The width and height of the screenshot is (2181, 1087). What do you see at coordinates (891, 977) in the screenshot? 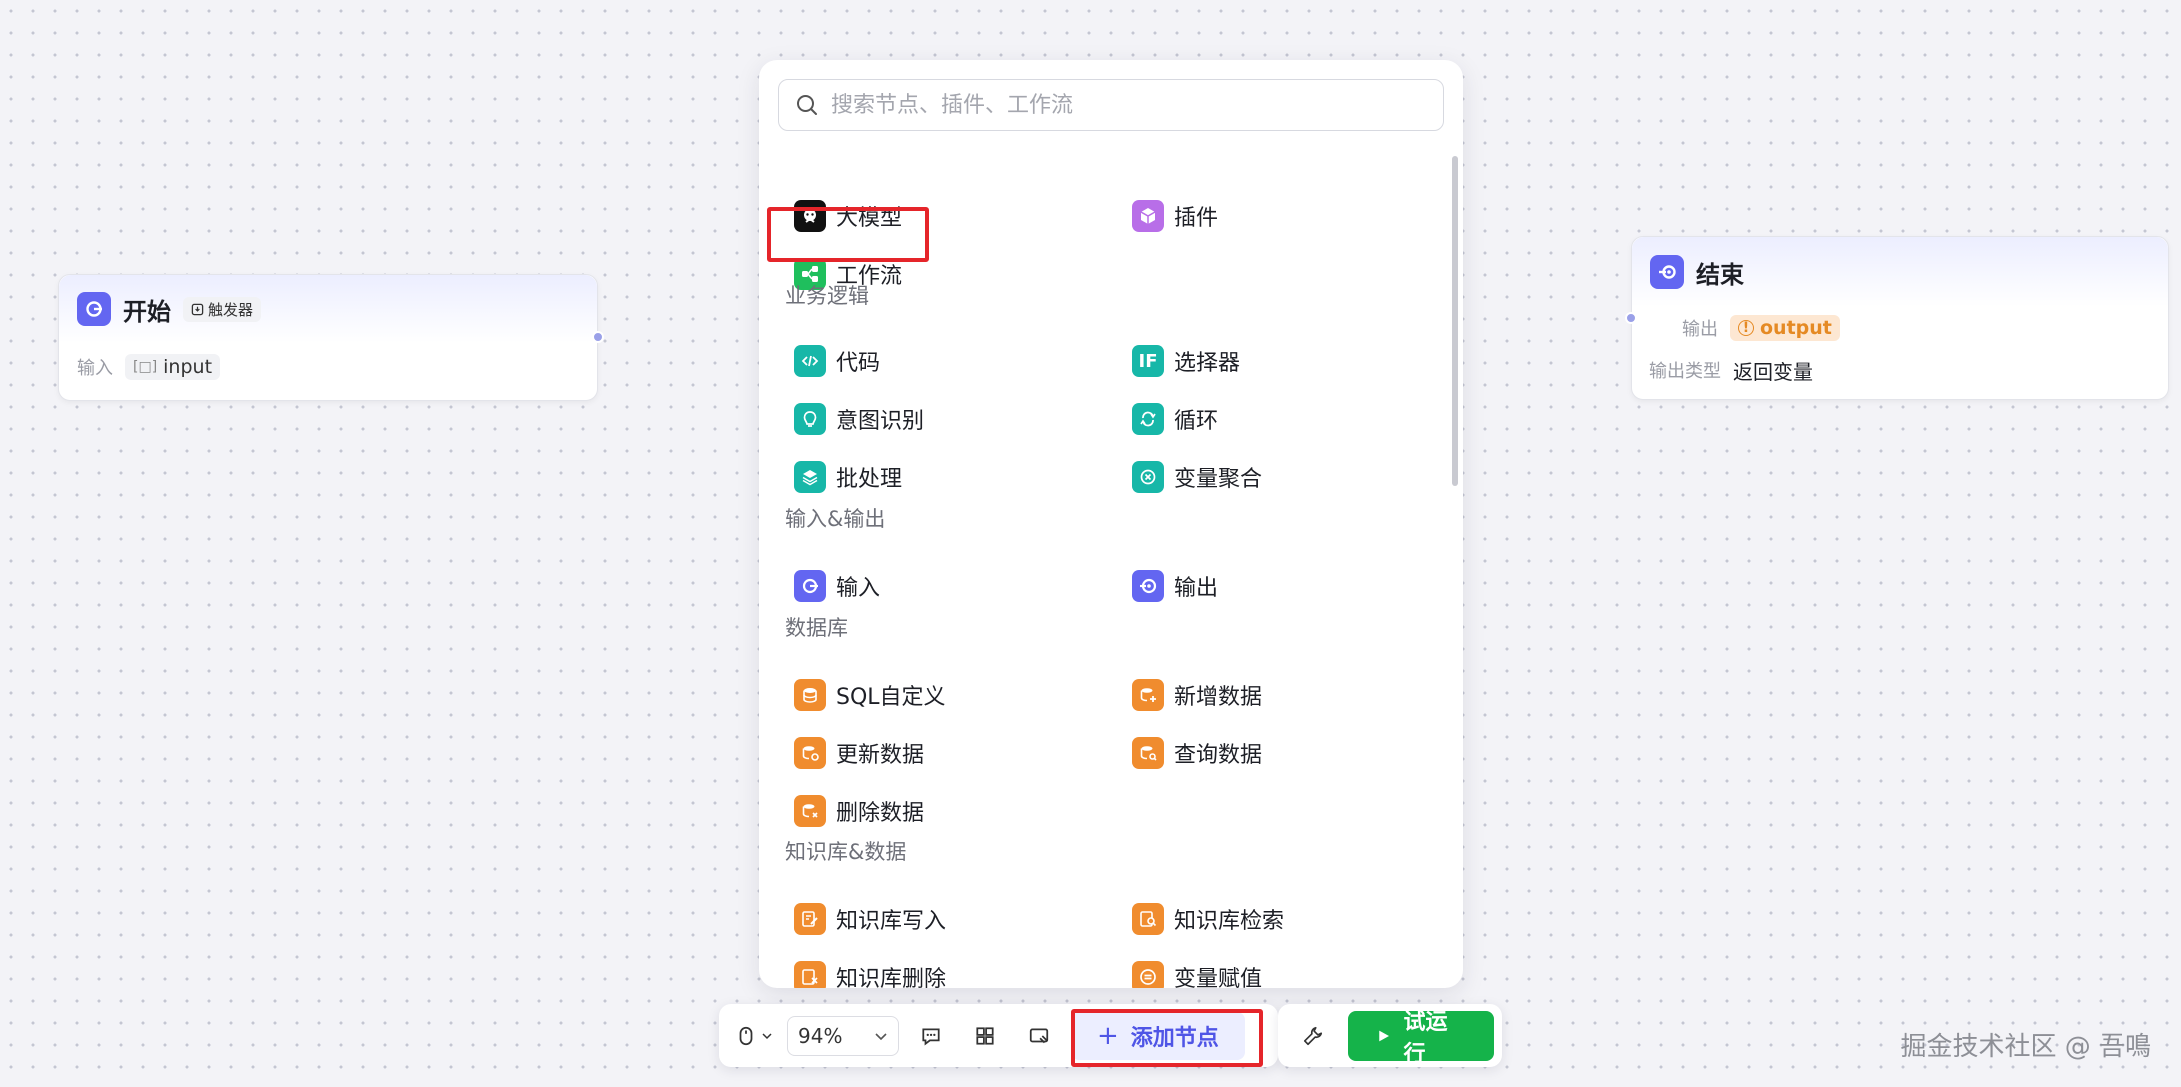
I see `node-item-label: 知识库删除` at bounding box center [891, 977].